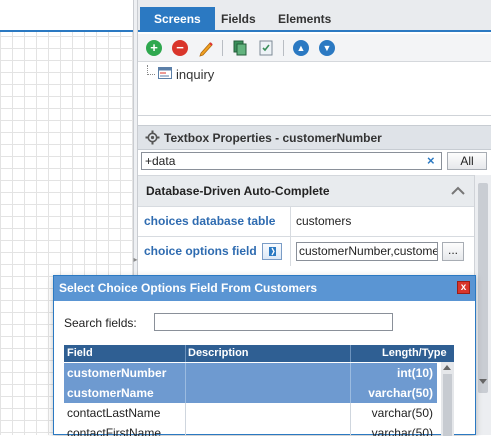 The width and height of the screenshot is (491, 436). What do you see at coordinates (259, 353) in the screenshot?
I see `grid-header: Field Description Length/Type` at bounding box center [259, 353].